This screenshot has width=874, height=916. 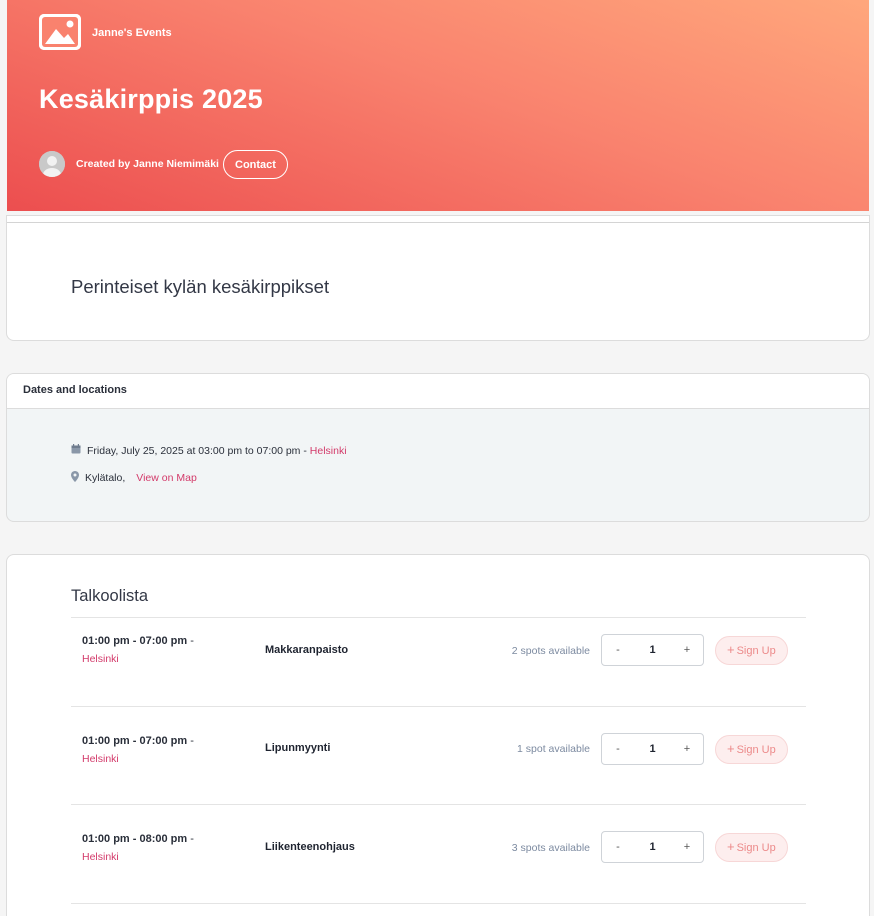 I want to click on description-card: Perinteiset kylän kesäkirppikset, so click(x=438, y=278).